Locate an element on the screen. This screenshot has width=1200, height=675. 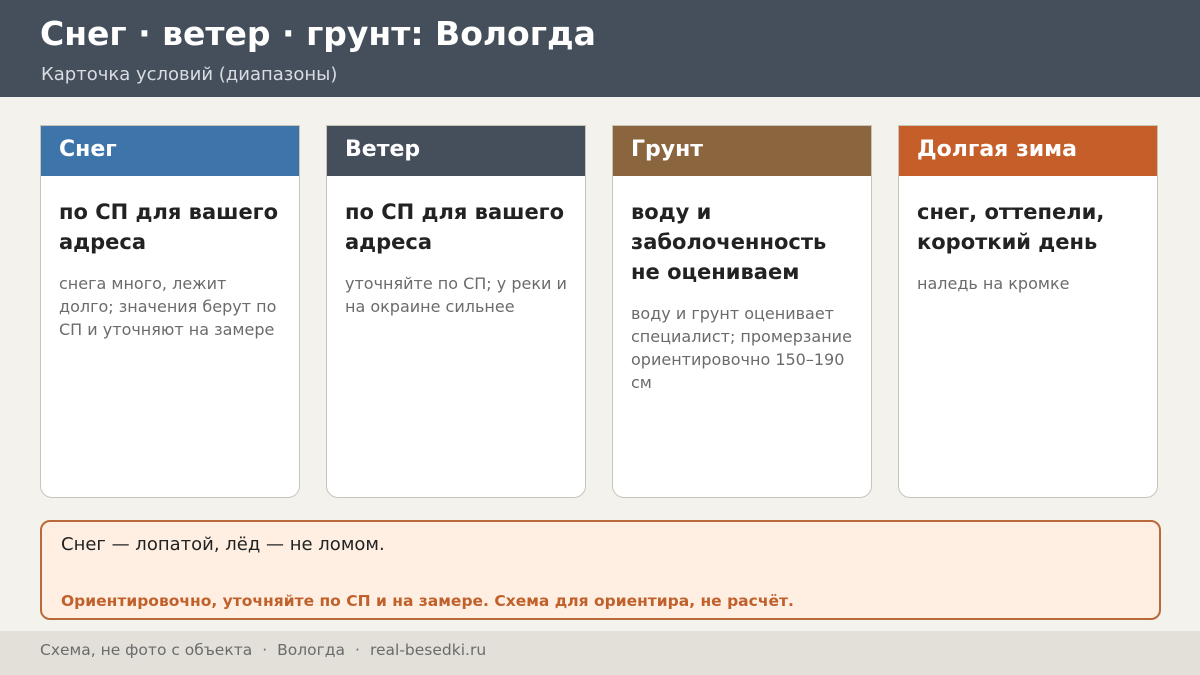
card-ground-main: воду и заболоченность не оцениваем is located at coordinates (729, 242).